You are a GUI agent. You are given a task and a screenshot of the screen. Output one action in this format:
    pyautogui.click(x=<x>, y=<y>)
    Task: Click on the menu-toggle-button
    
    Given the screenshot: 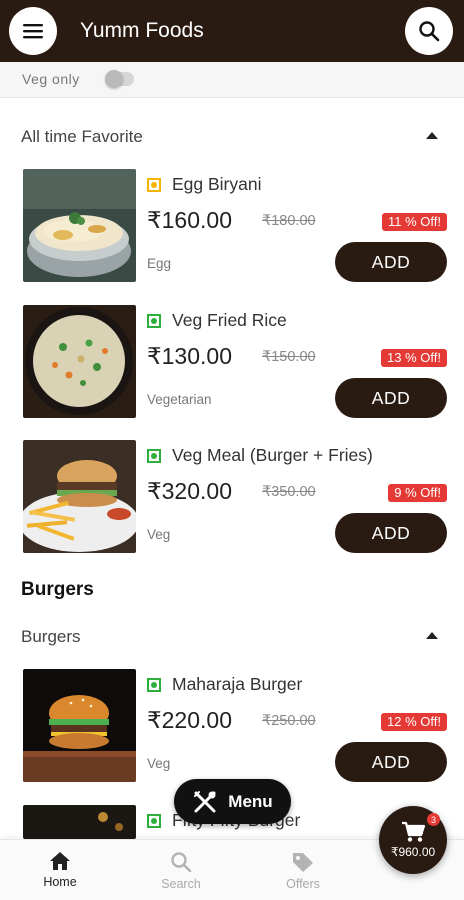 What is the action you would take?
    pyautogui.click(x=33, y=31)
    